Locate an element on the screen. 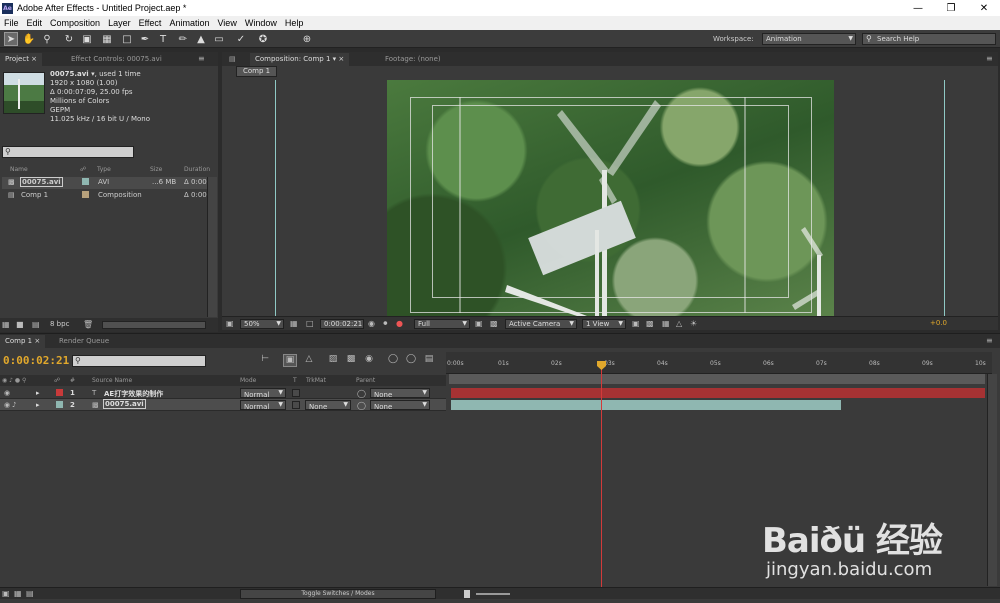 This screenshot has height=603, width=1000. tab-effect-controls: Effect Controls: 00075.avi is located at coordinates (116, 59).